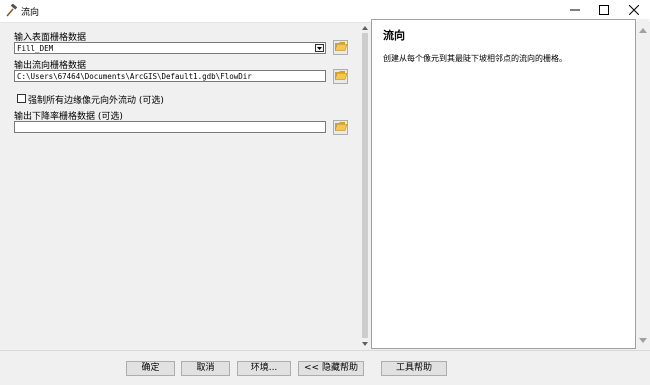 This screenshot has height=385, width=650. I want to click on input-raster-value: Fill_DEM, so click(35, 48).